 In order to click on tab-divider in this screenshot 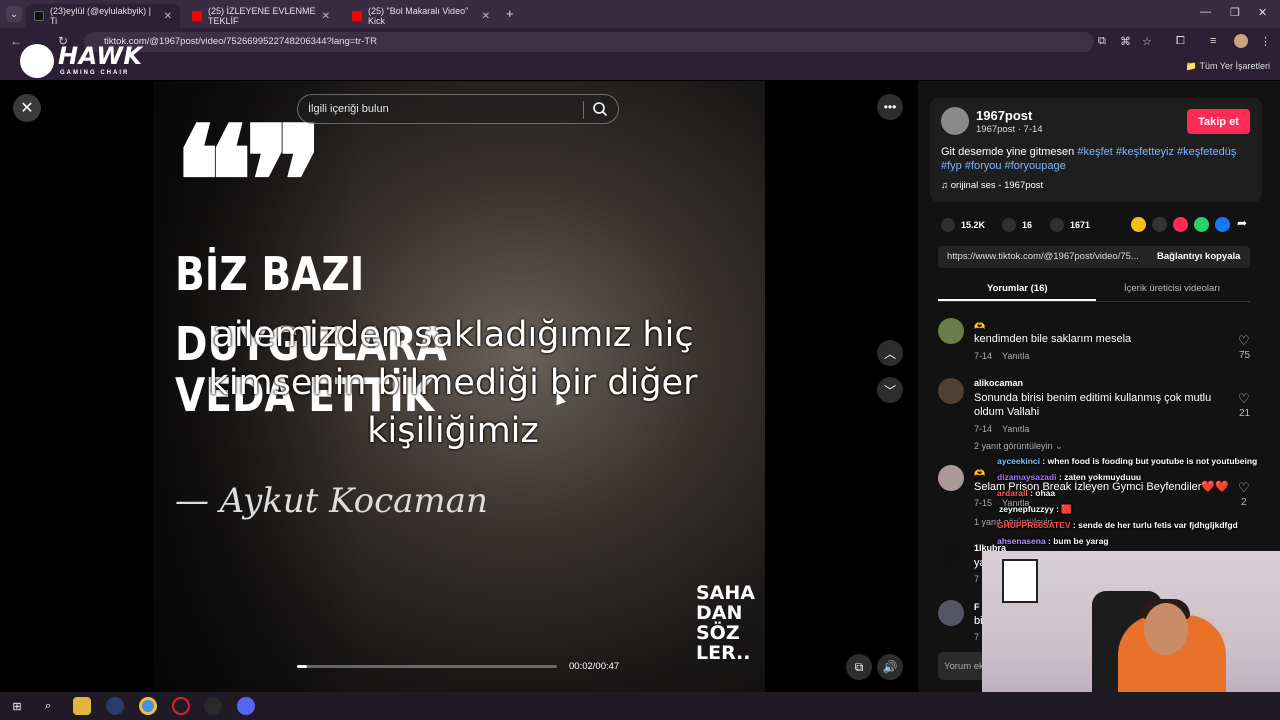, I will do `click(1094, 301)`.